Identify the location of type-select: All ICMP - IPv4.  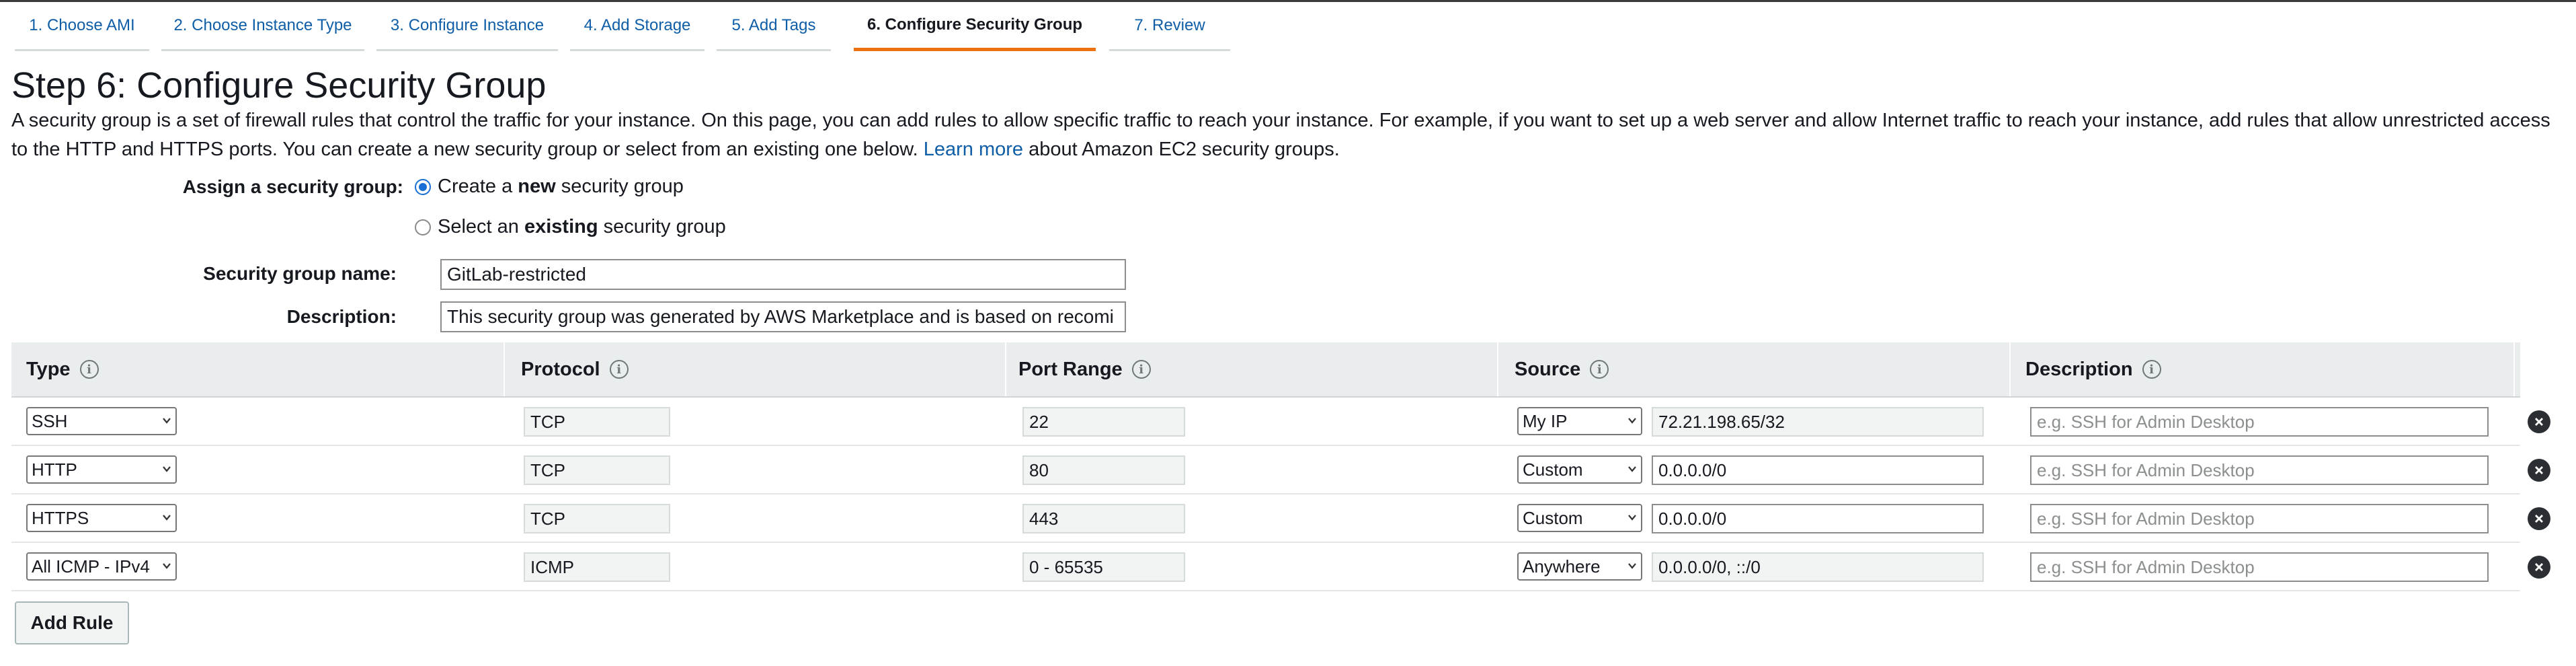
(101, 566).